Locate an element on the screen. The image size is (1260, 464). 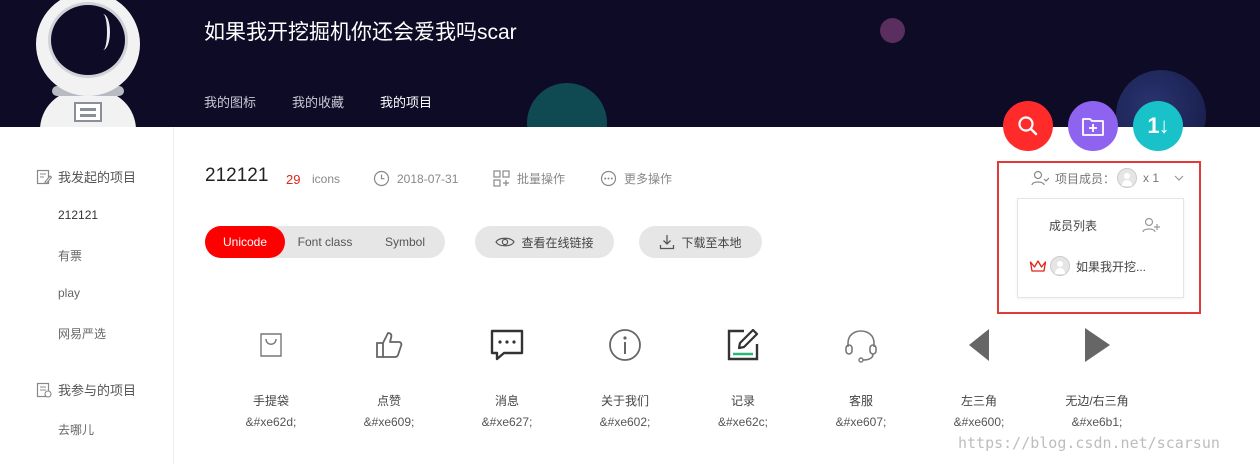
download-button: 下载至本地 is located at coordinates (700, 242).